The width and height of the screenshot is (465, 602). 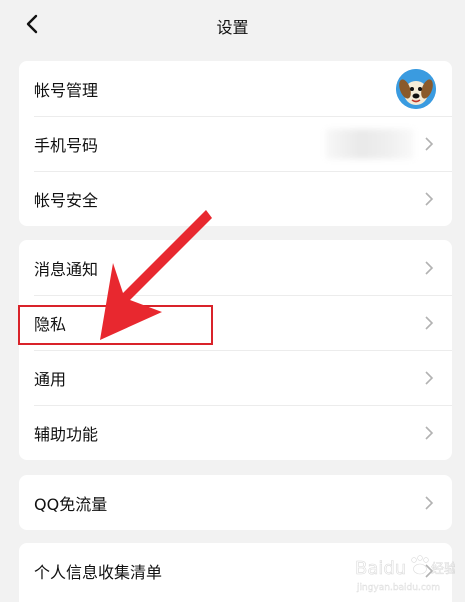 I want to click on row-label: 手机号码, so click(x=66, y=145).